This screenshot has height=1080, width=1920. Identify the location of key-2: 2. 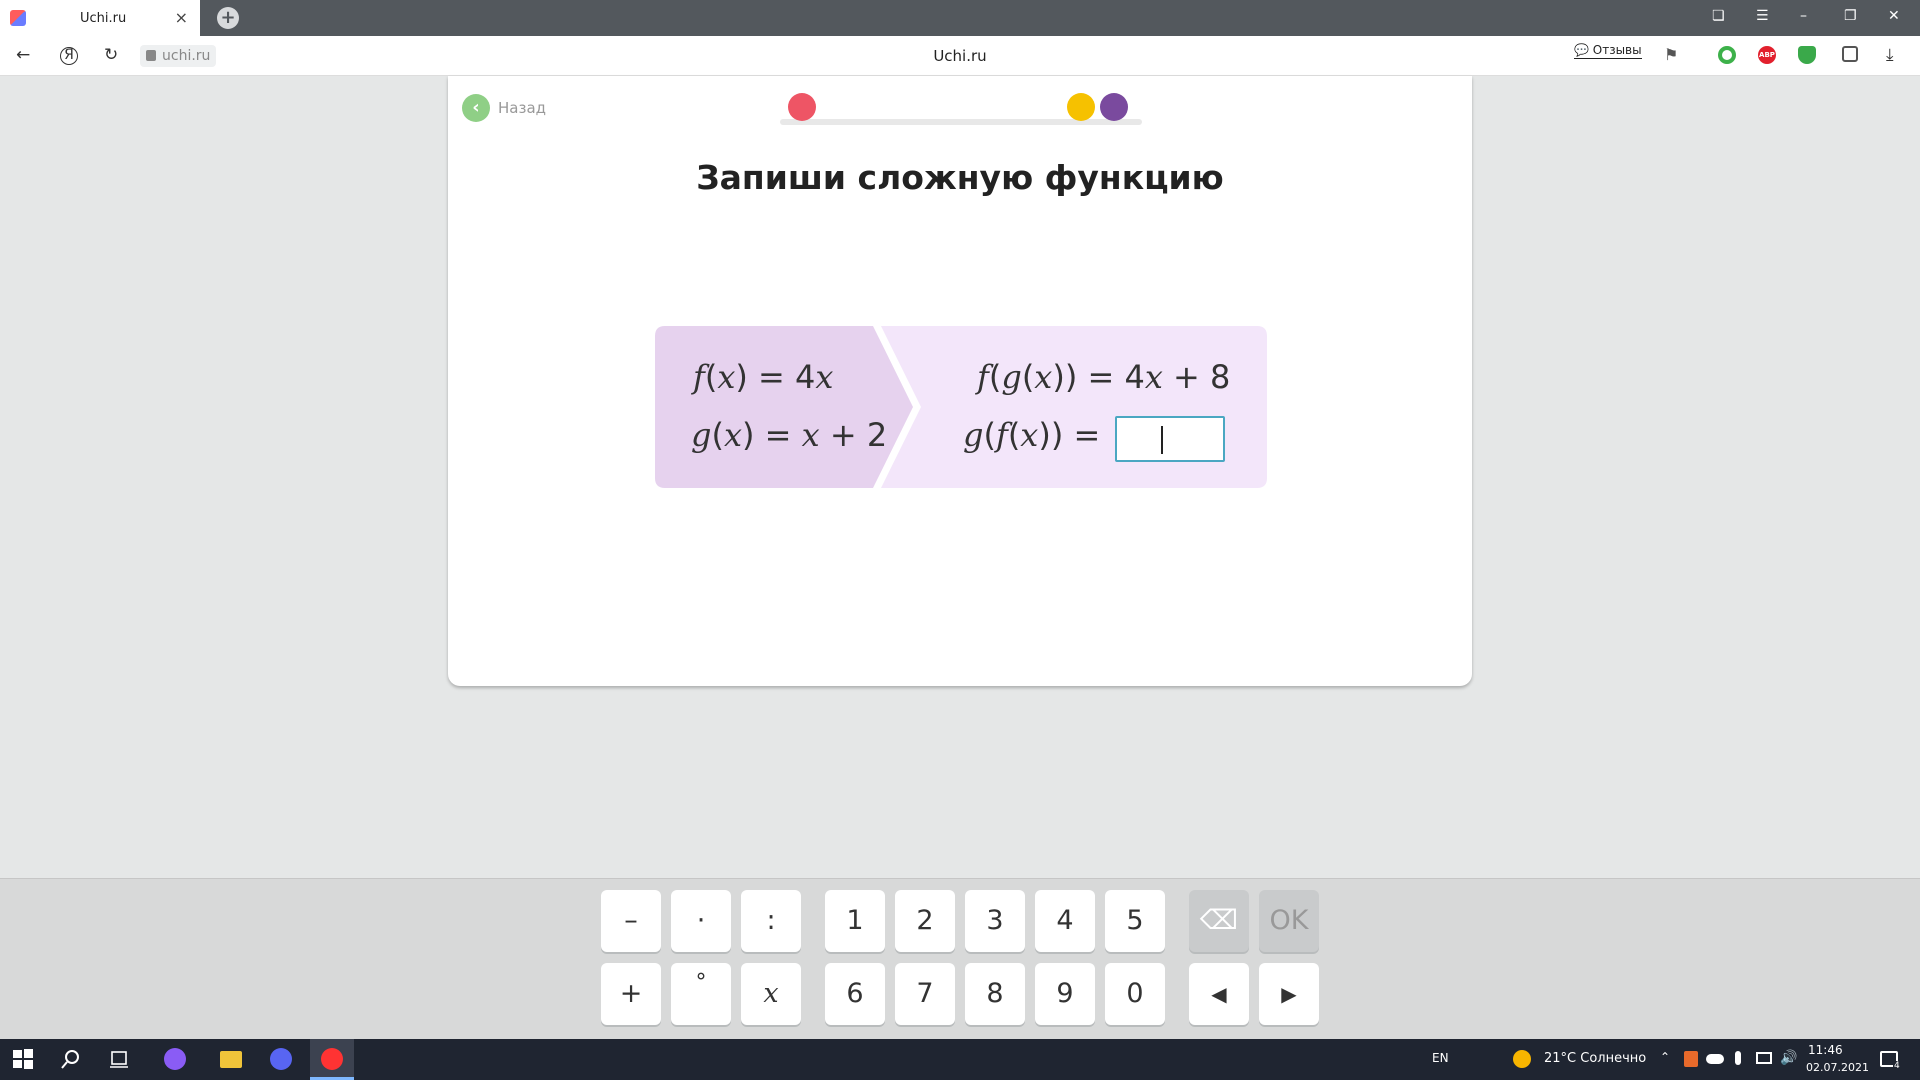
(925, 921).